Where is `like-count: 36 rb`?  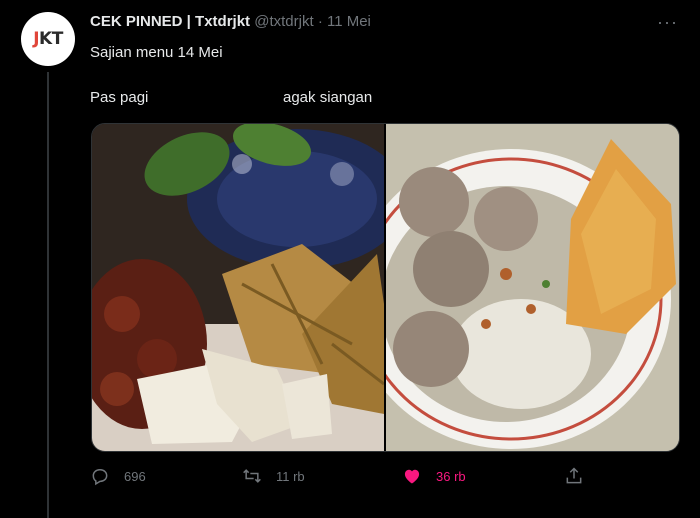 like-count: 36 rb is located at coordinates (451, 476).